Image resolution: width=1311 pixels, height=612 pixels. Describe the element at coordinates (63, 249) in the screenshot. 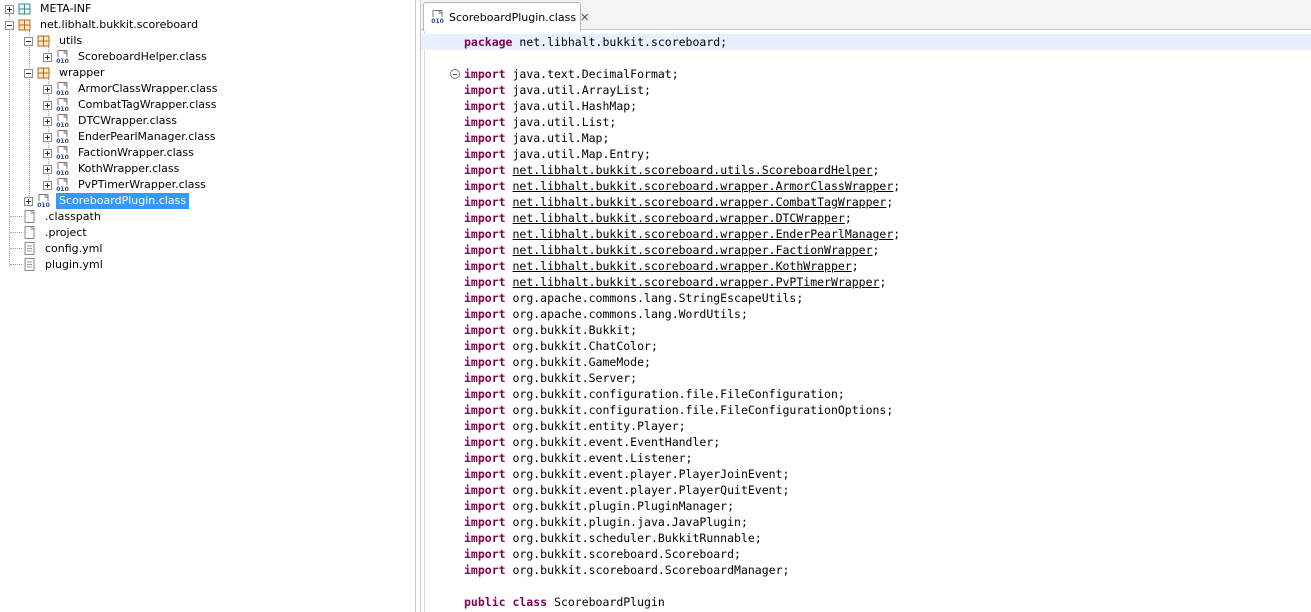

I see `tree-item: config.yml` at that location.